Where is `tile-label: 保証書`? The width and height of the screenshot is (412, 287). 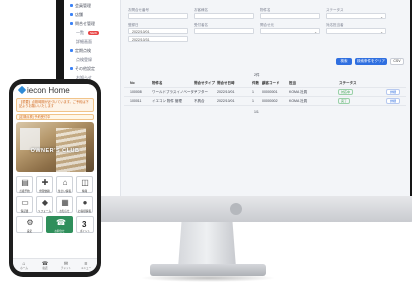 tile-label: 保証書 is located at coordinates (24, 211).